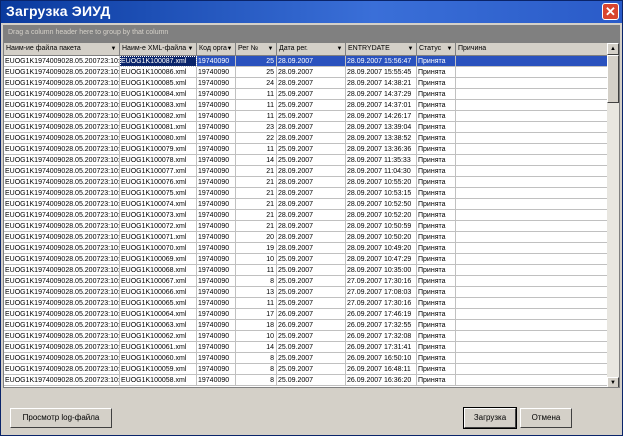 This screenshot has height=436, width=623. I want to click on col-header-reg-date: Дата рег. ▼, so click(311, 49).